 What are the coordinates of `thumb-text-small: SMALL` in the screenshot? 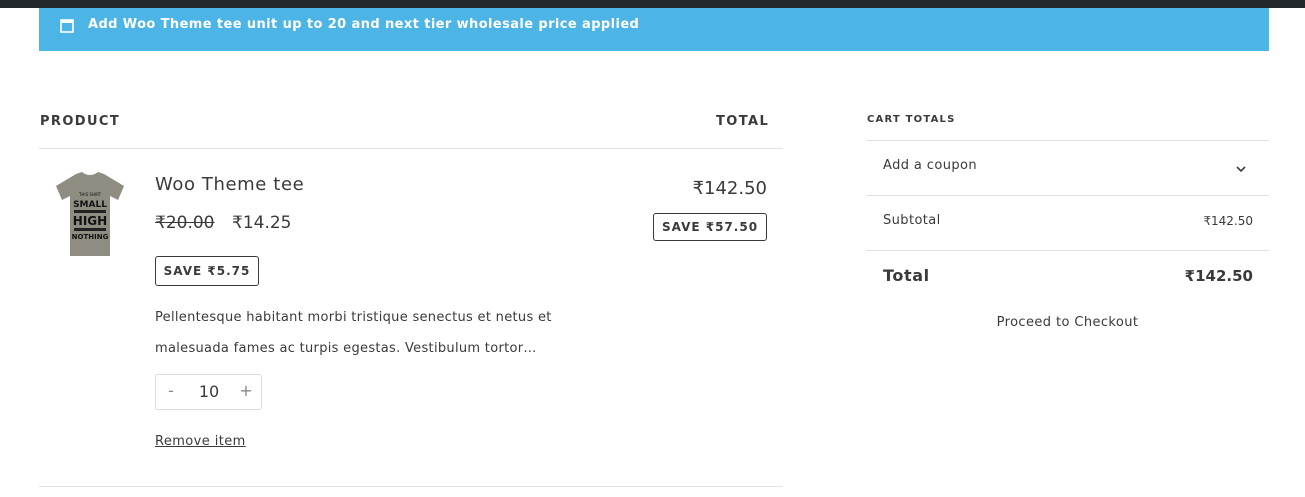 It's located at (90, 205).